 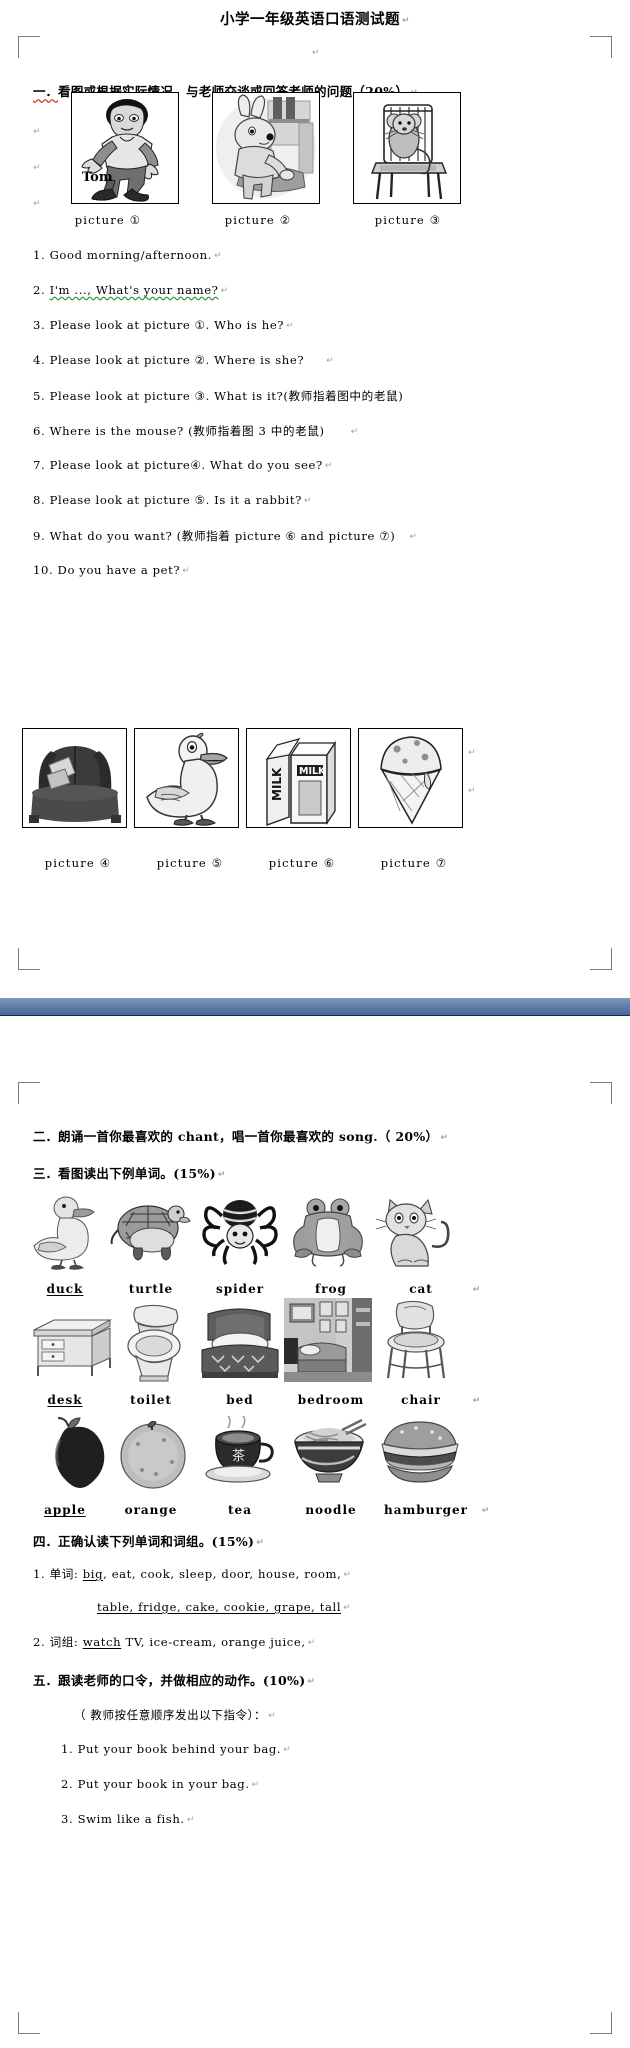 I want to click on question-item: 3. Please look at picture ①. Who is he? ↵, so click(x=163, y=325).